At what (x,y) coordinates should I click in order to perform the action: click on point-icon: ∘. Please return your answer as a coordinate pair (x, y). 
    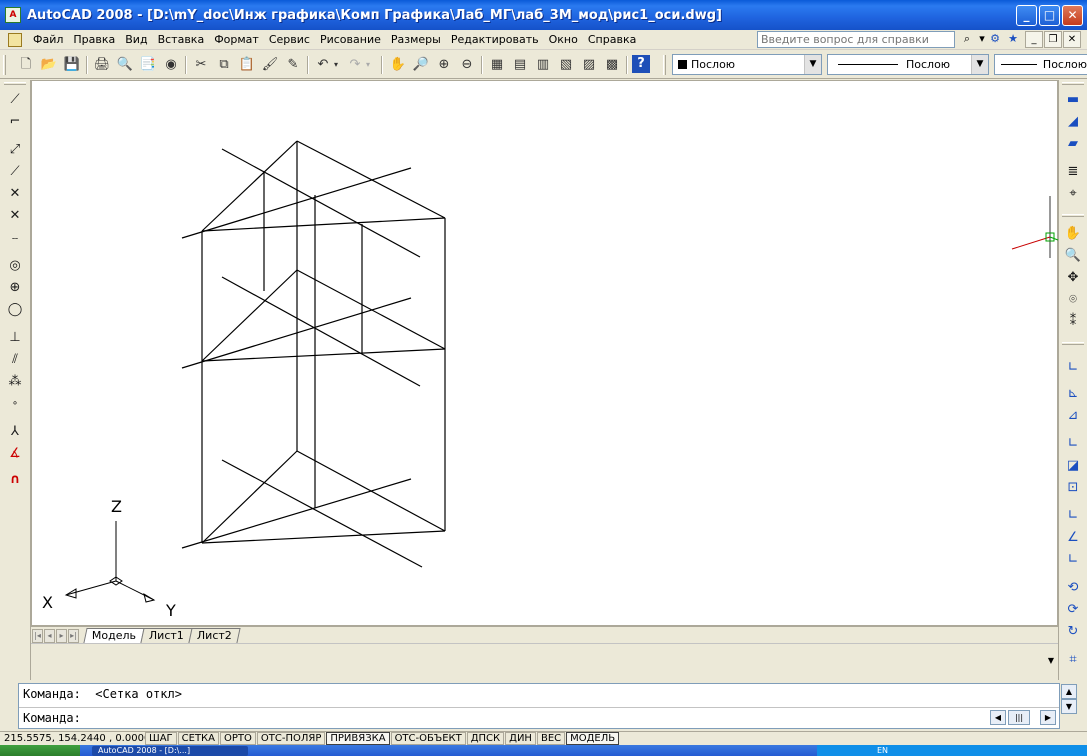
    Looking at the image, I should click on (15, 404).